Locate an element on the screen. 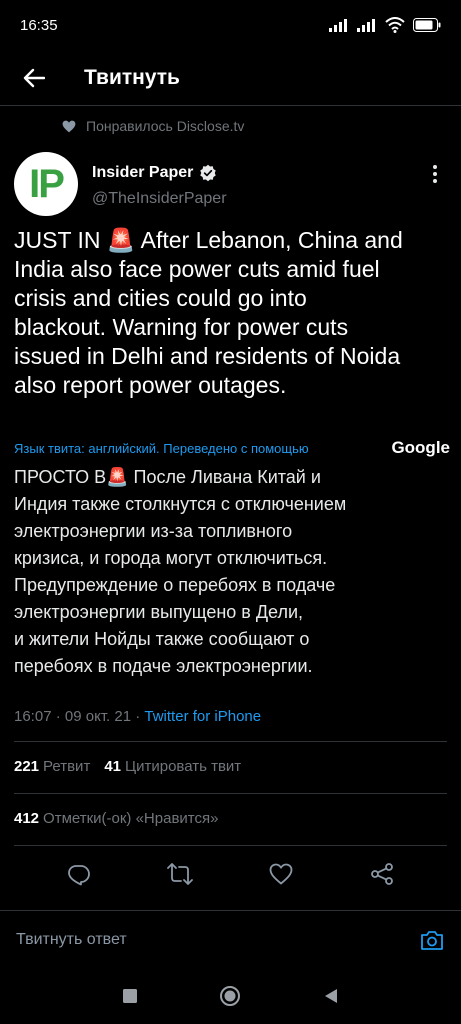  google-logo: Google is located at coordinates (420, 447).